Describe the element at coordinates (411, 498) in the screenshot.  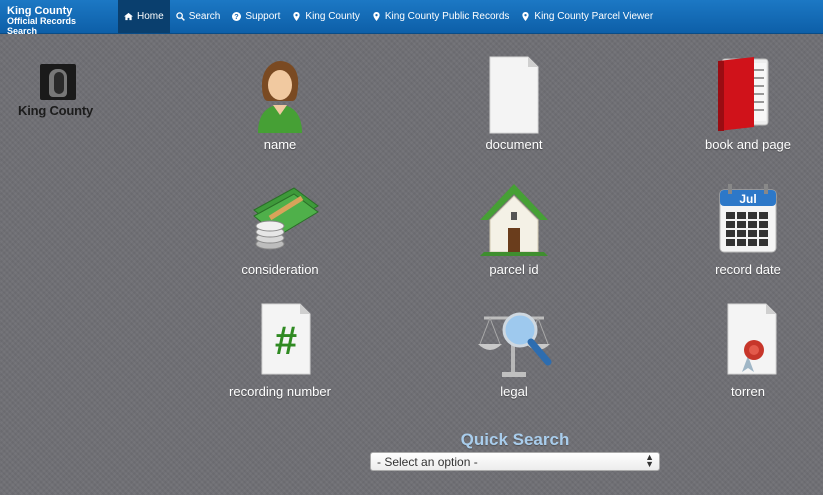
I see `bottom-strip` at that location.